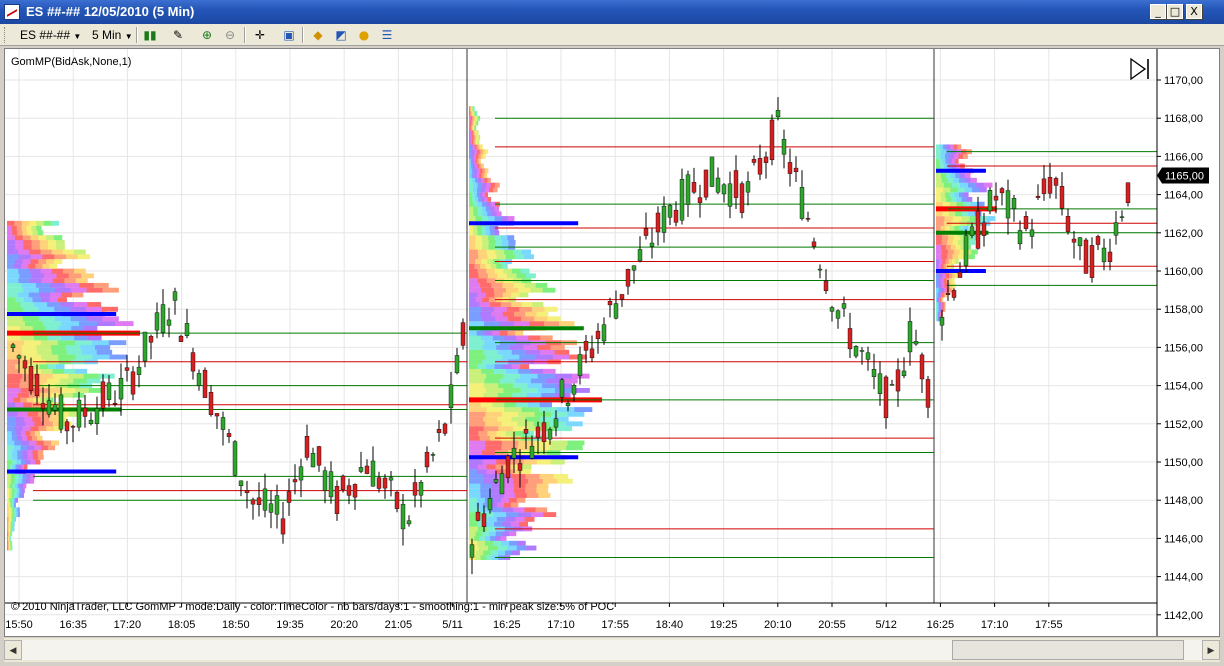 The height and width of the screenshot is (666, 1224). What do you see at coordinates (289, 35) in the screenshot?
I see `properties-icon: ▣` at bounding box center [289, 35].